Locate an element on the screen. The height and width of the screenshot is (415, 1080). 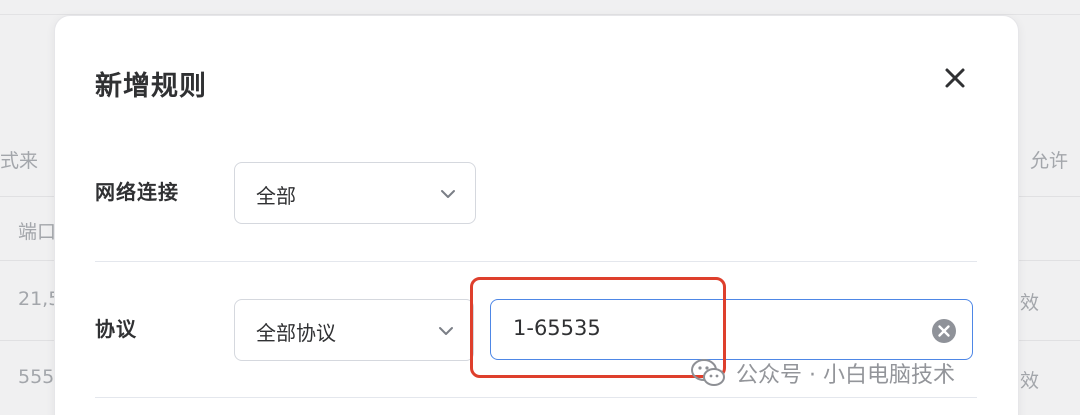
close-button is located at coordinates (955, 78).